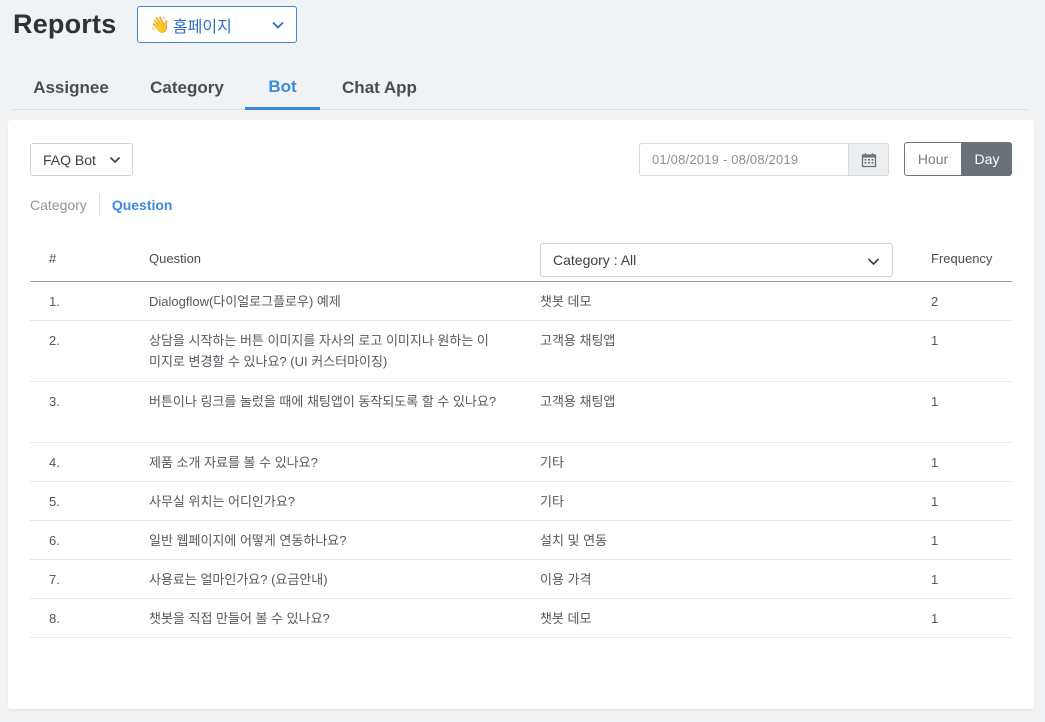 The image size is (1045, 722). I want to click on report-tabs: Assignee Category Bot Chat App, so click(520, 88).